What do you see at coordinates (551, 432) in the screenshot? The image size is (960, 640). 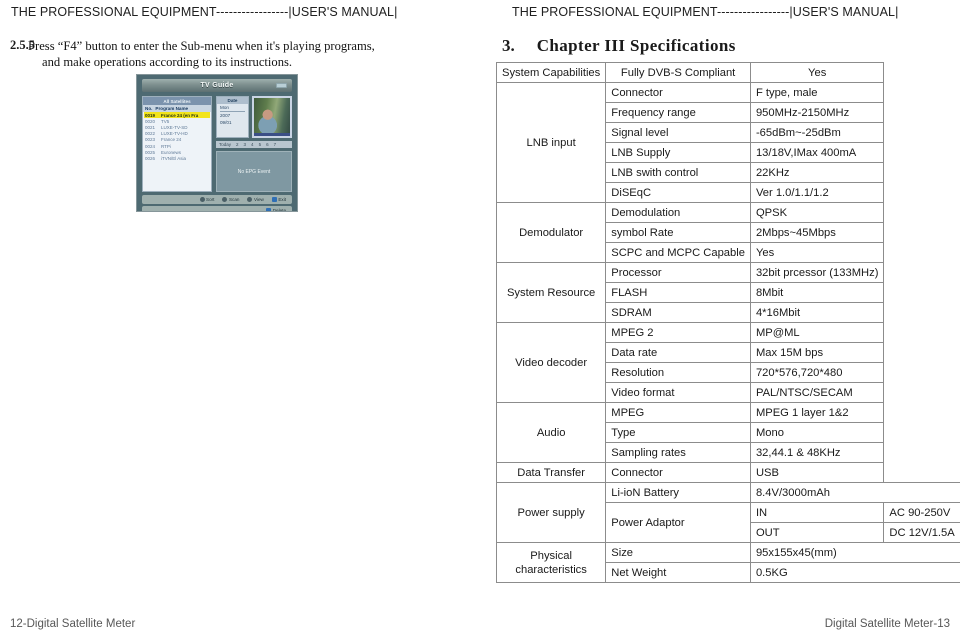 I see `group-label: Audio` at bounding box center [551, 432].